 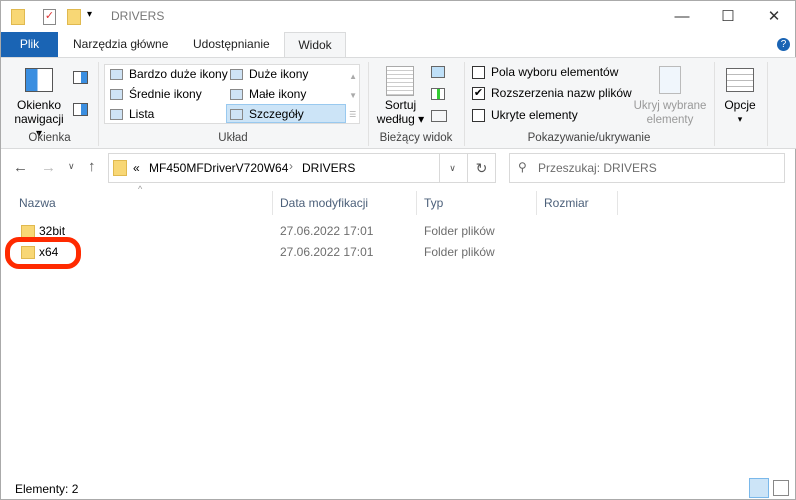 What do you see at coordinates (781, 488) in the screenshot?
I see `large-icons-view-button` at bounding box center [781, 488].